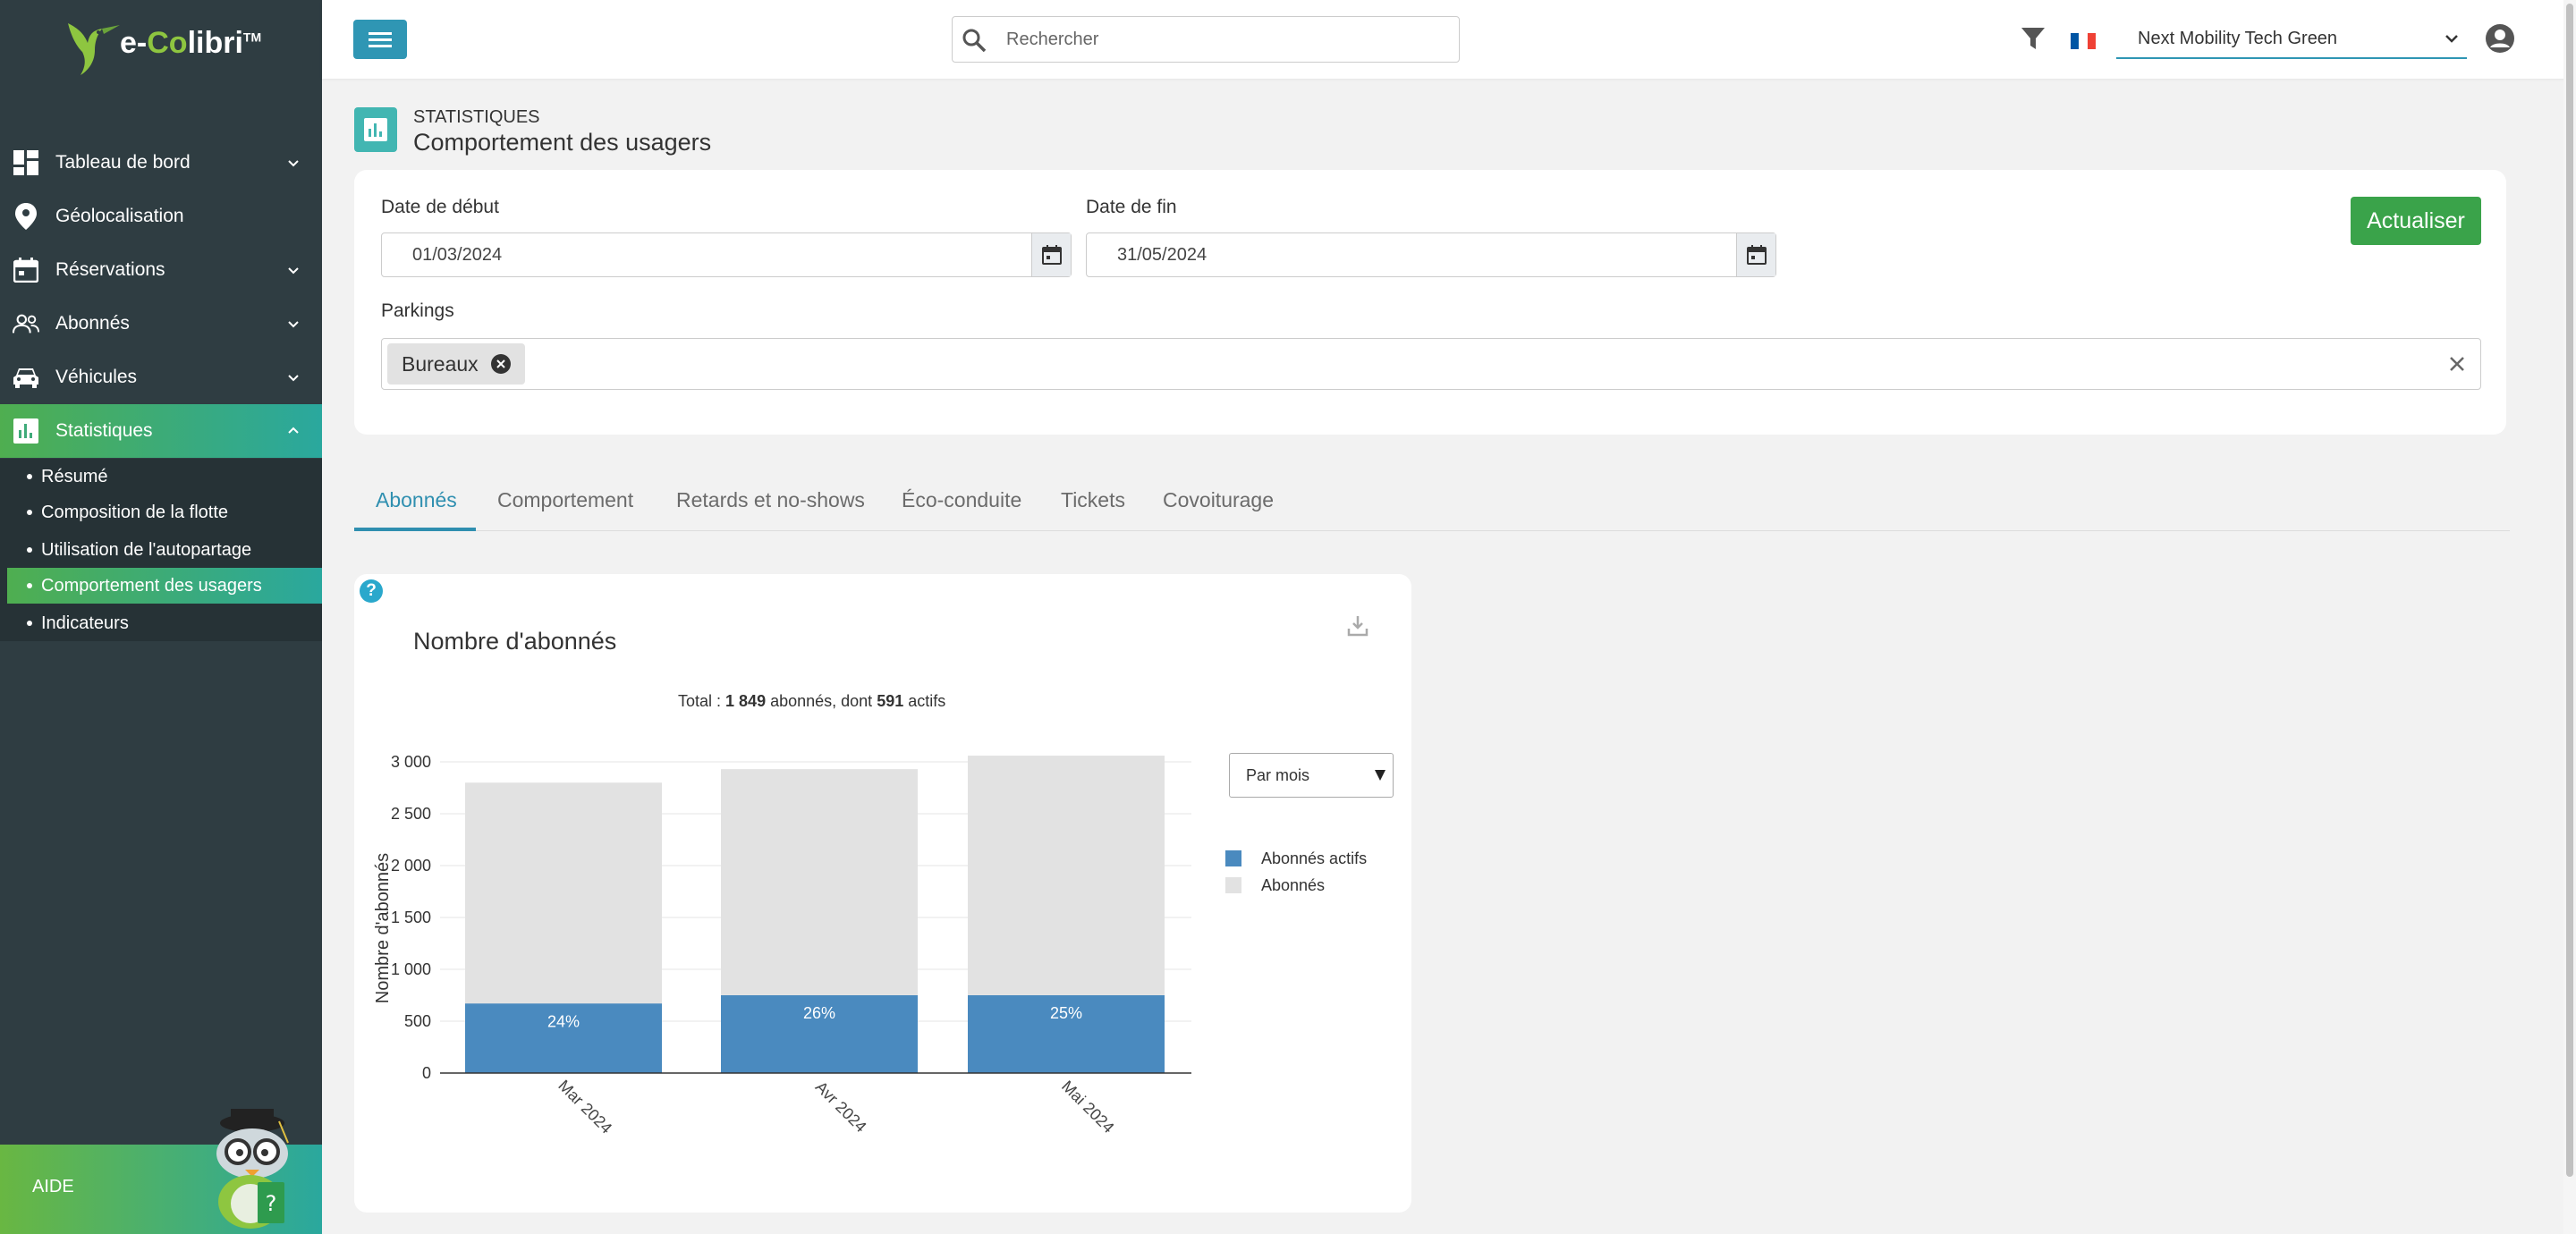 The width and height of the screenshot is (2576, 1234). What do you see at coordinates (375, 129) in the screenshot?
I see `statistics-page-icon` at bounding box center [375, 129].